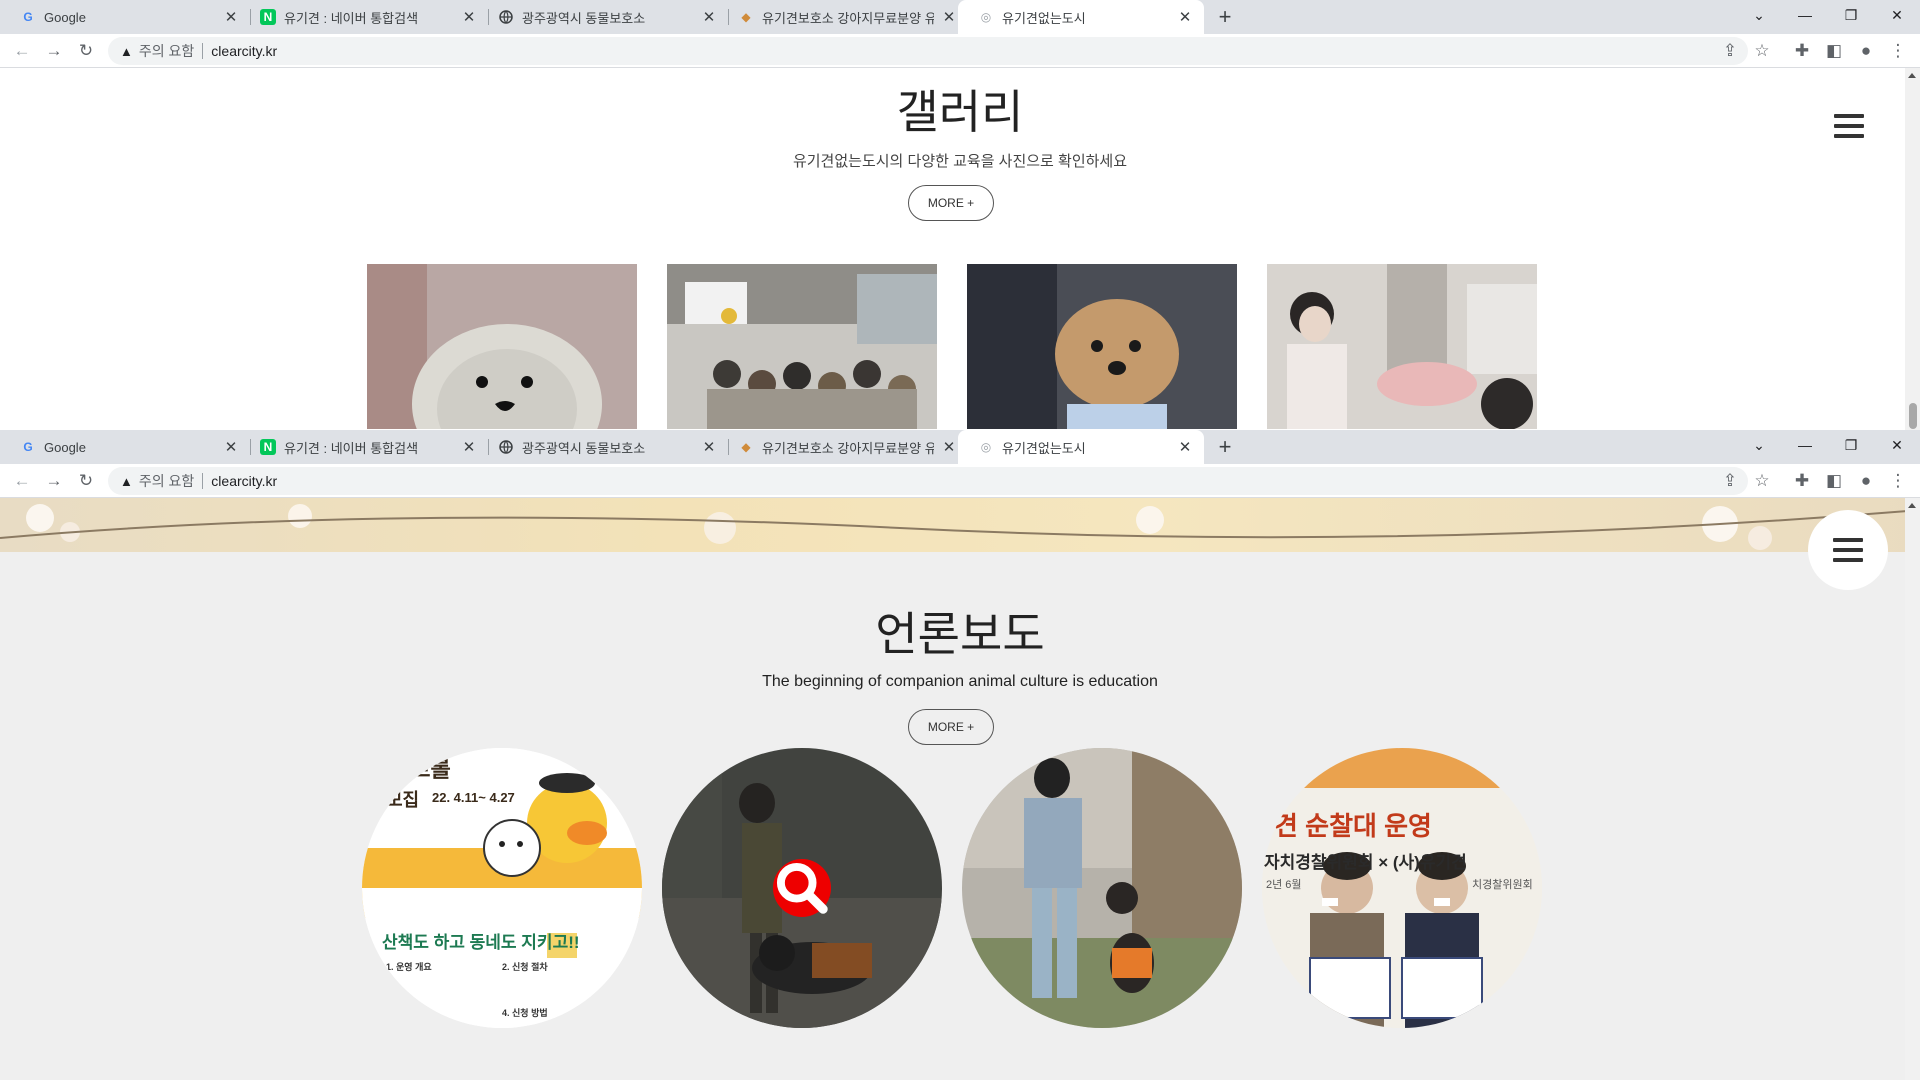 This screenshot has width=1920, height=1080. I want to click on tab-label: 유기견없는도시, so click(1044, 448).